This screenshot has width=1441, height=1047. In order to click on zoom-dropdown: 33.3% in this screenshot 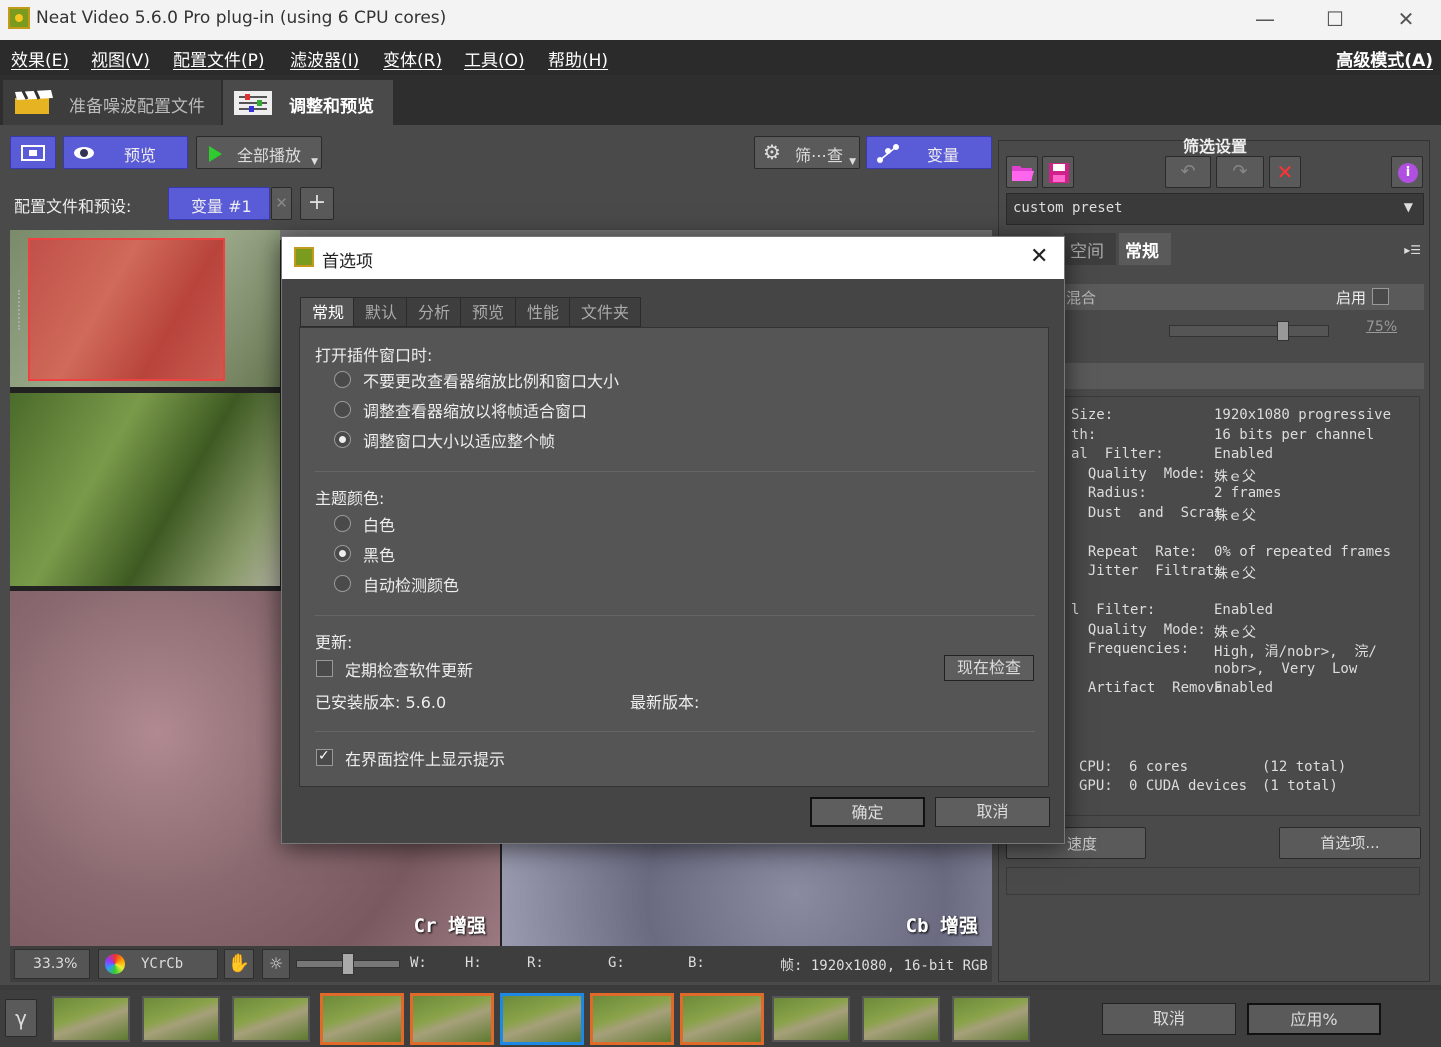, I will do `click(52, 964)`.